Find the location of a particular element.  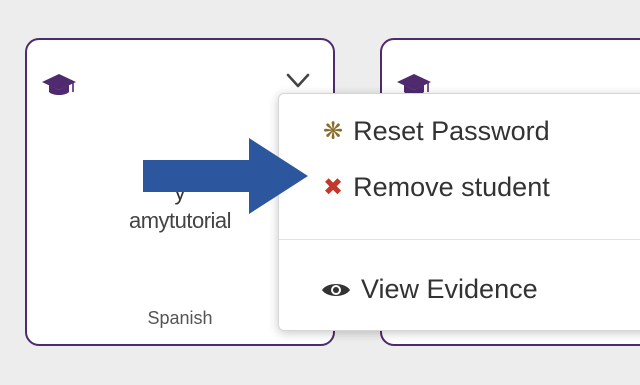

menu-item-label: Reset Password is located at coordinates (451, 131).